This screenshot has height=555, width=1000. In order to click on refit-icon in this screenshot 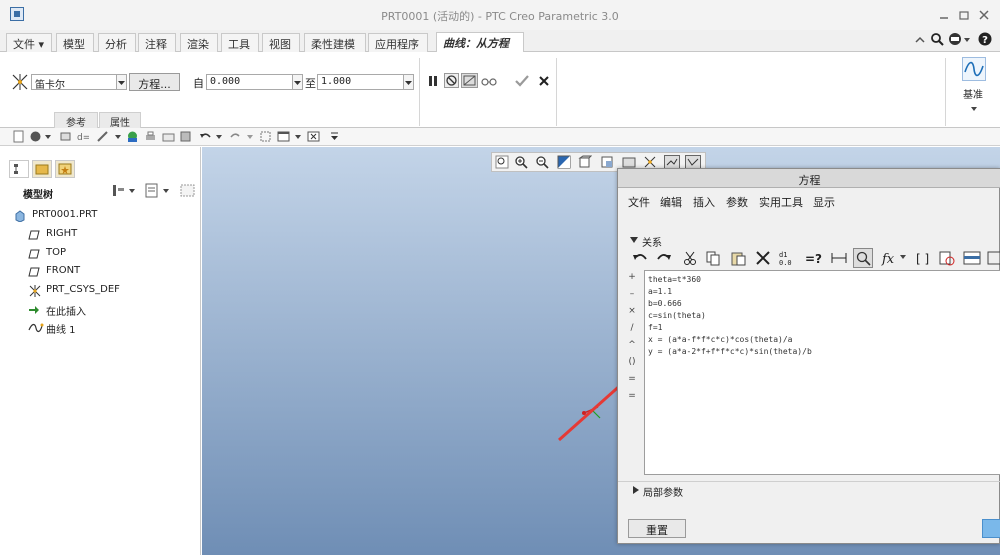, I will do `click(502, 162)`.